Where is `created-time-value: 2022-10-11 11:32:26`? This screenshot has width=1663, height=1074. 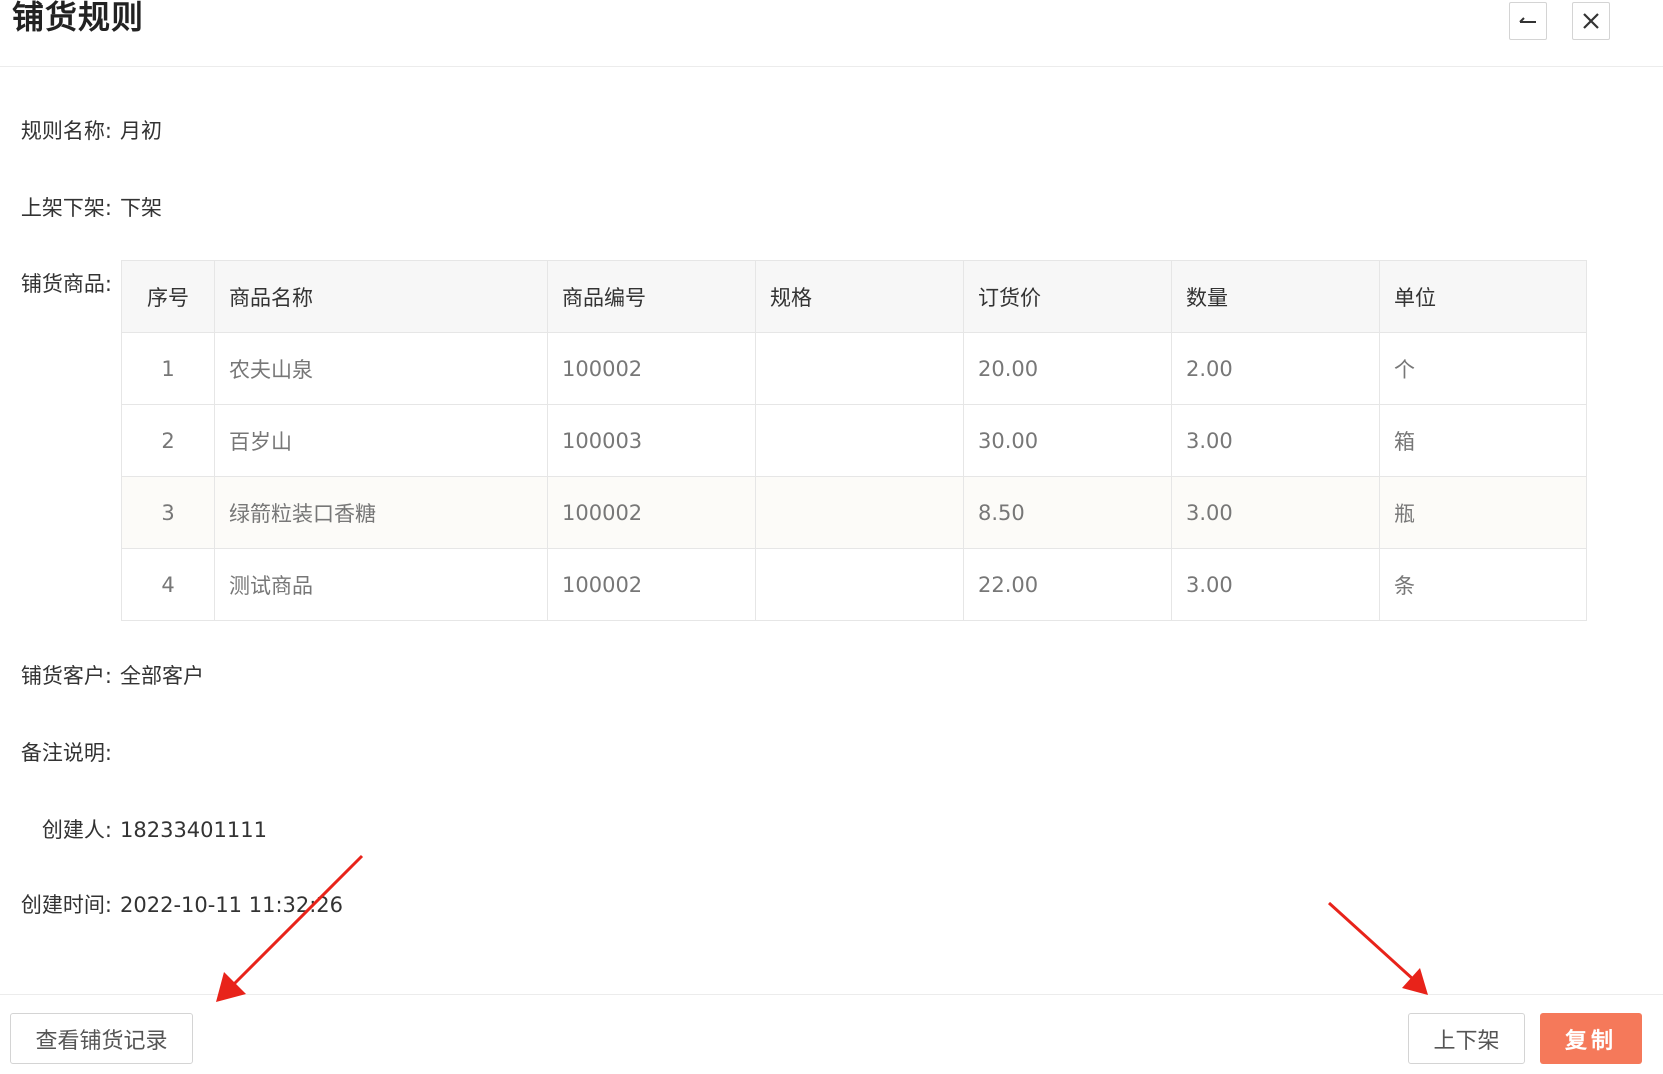 created-time-value: 2022-10-11 11:32:26 is located at coordinates (232, 905).